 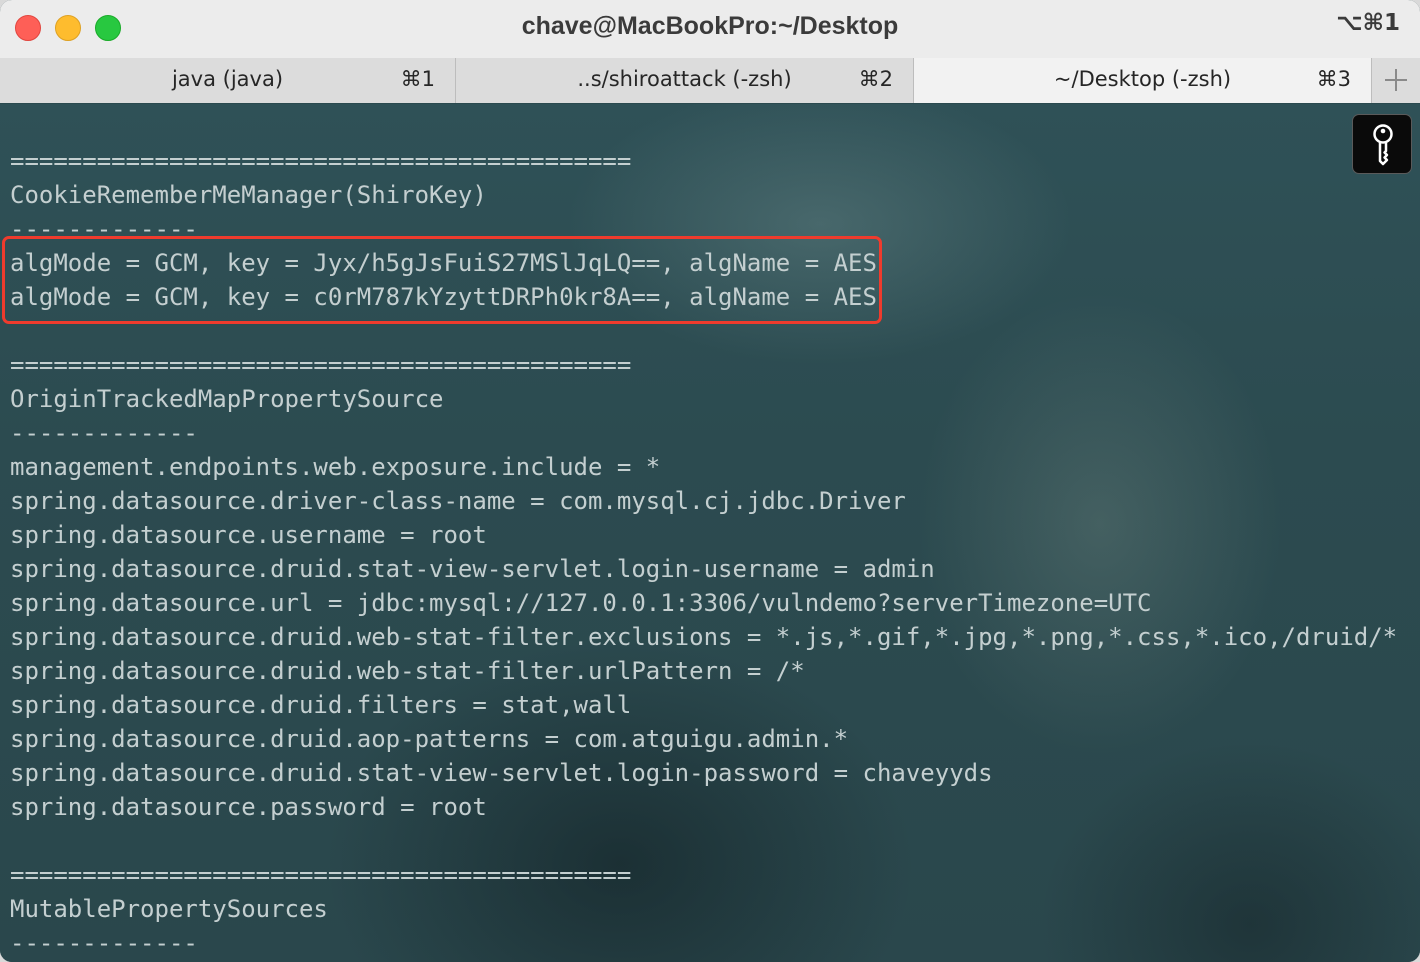 I want to click on tab-shortcut: ⌘2, so click(x=875, y=79).